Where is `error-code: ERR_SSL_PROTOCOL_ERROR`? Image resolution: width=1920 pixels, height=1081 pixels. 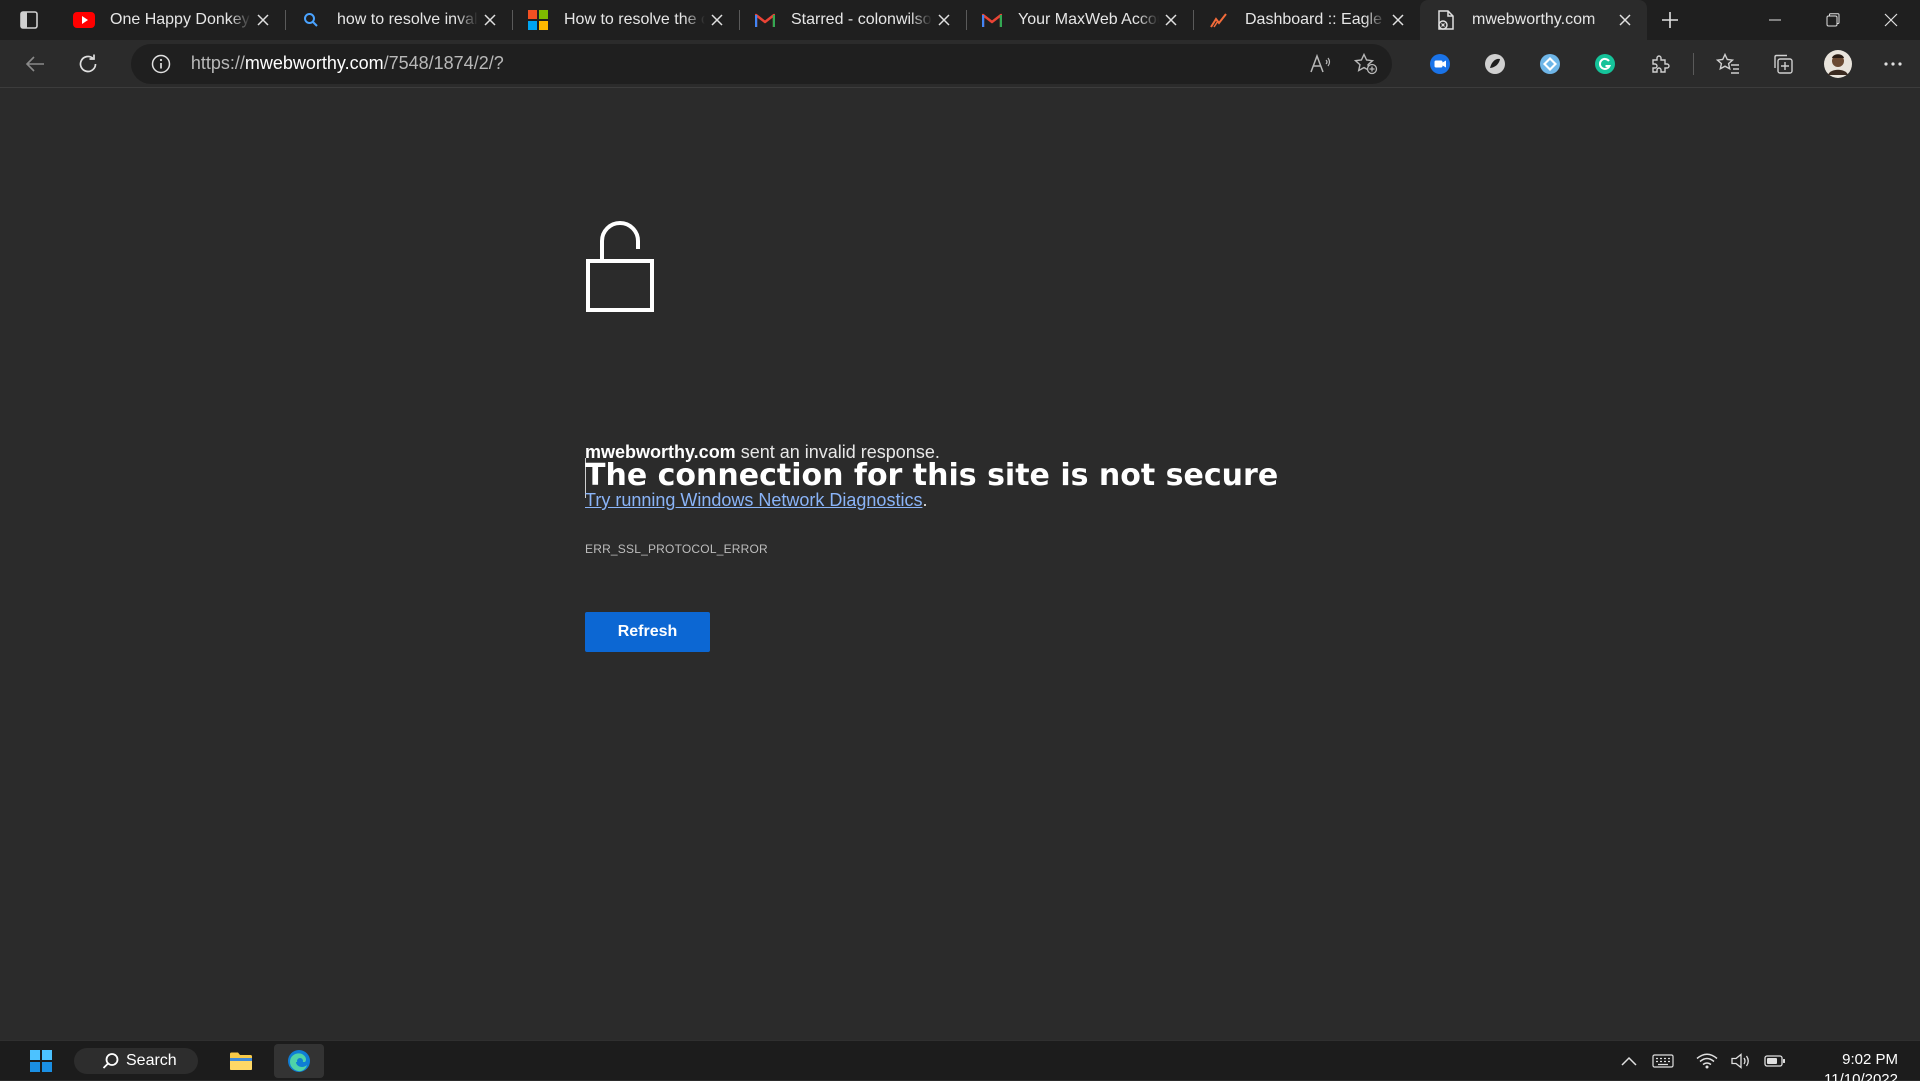
error-code: ERR_SSL_PROTOCOL_ERROR is located at coordinates (676, 549).